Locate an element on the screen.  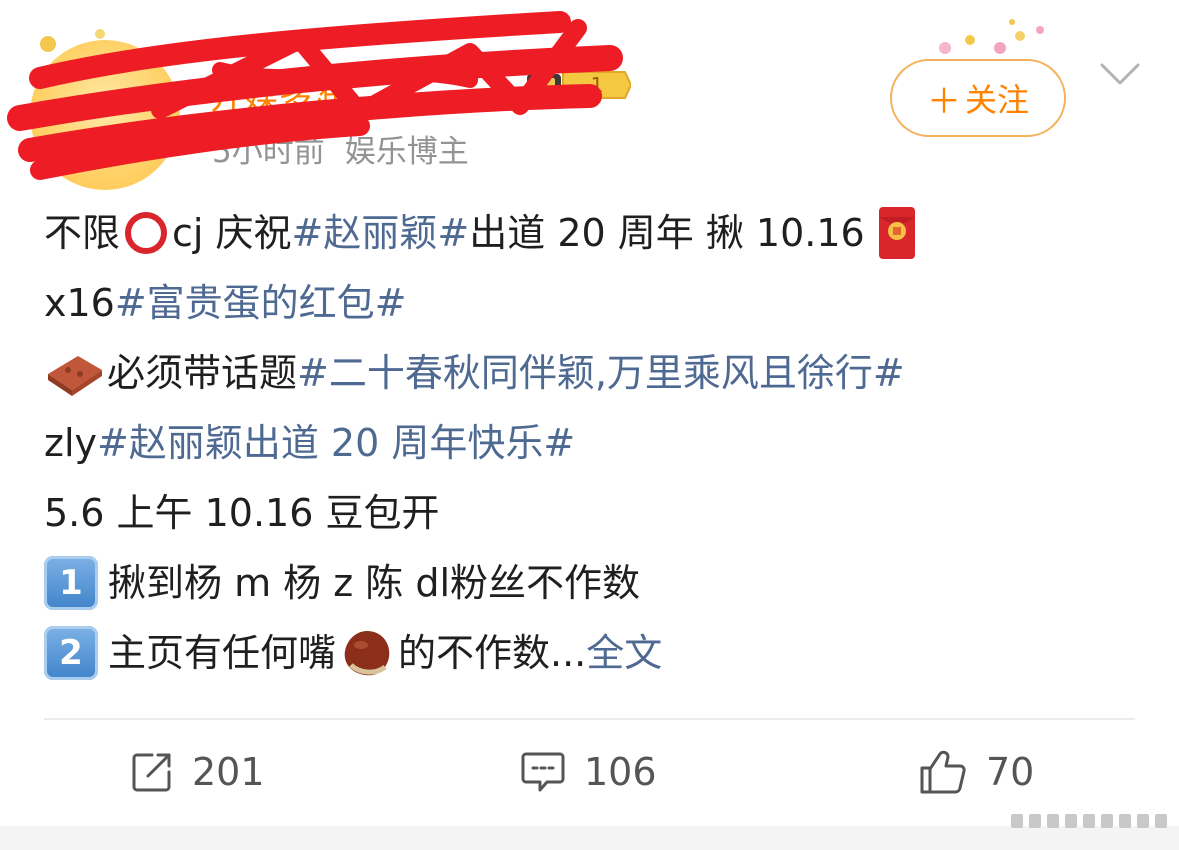
author-role: 娱乐博主 is located at coordinates (406, 152).